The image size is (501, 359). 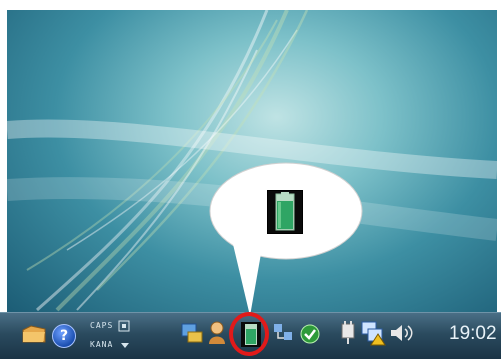 What do you see at coordinates (310, 334) in the screenshot?
I see `security-icon` at bounding box center [310, 334].